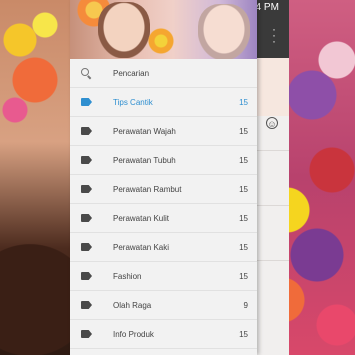 This screenshot has height=355, width=355. I want to click on overflow-menu-icon: · · ·, so click(274, 35).